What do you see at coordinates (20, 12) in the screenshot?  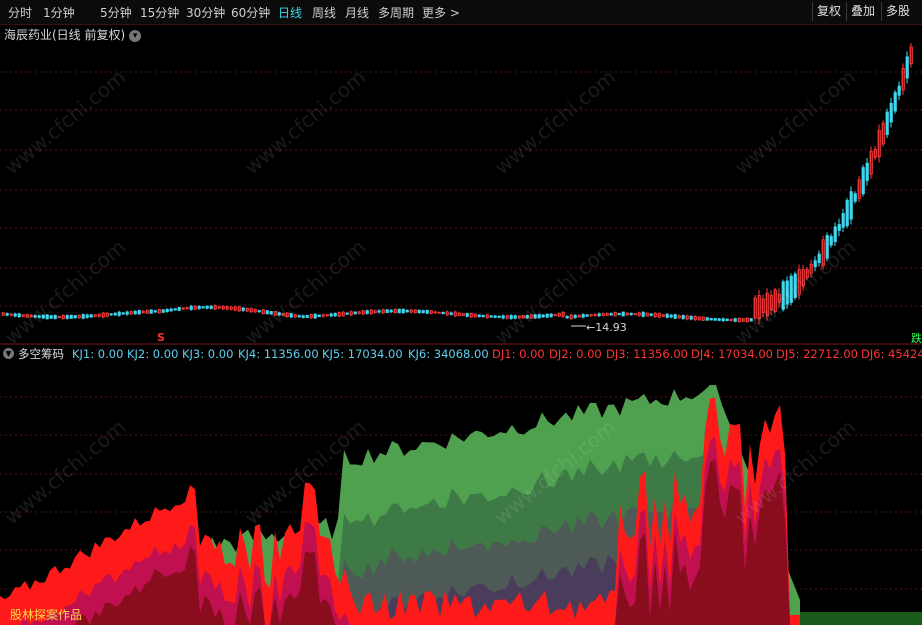 I see `period-fenshi: 分时` at bounding box center [20, 12].